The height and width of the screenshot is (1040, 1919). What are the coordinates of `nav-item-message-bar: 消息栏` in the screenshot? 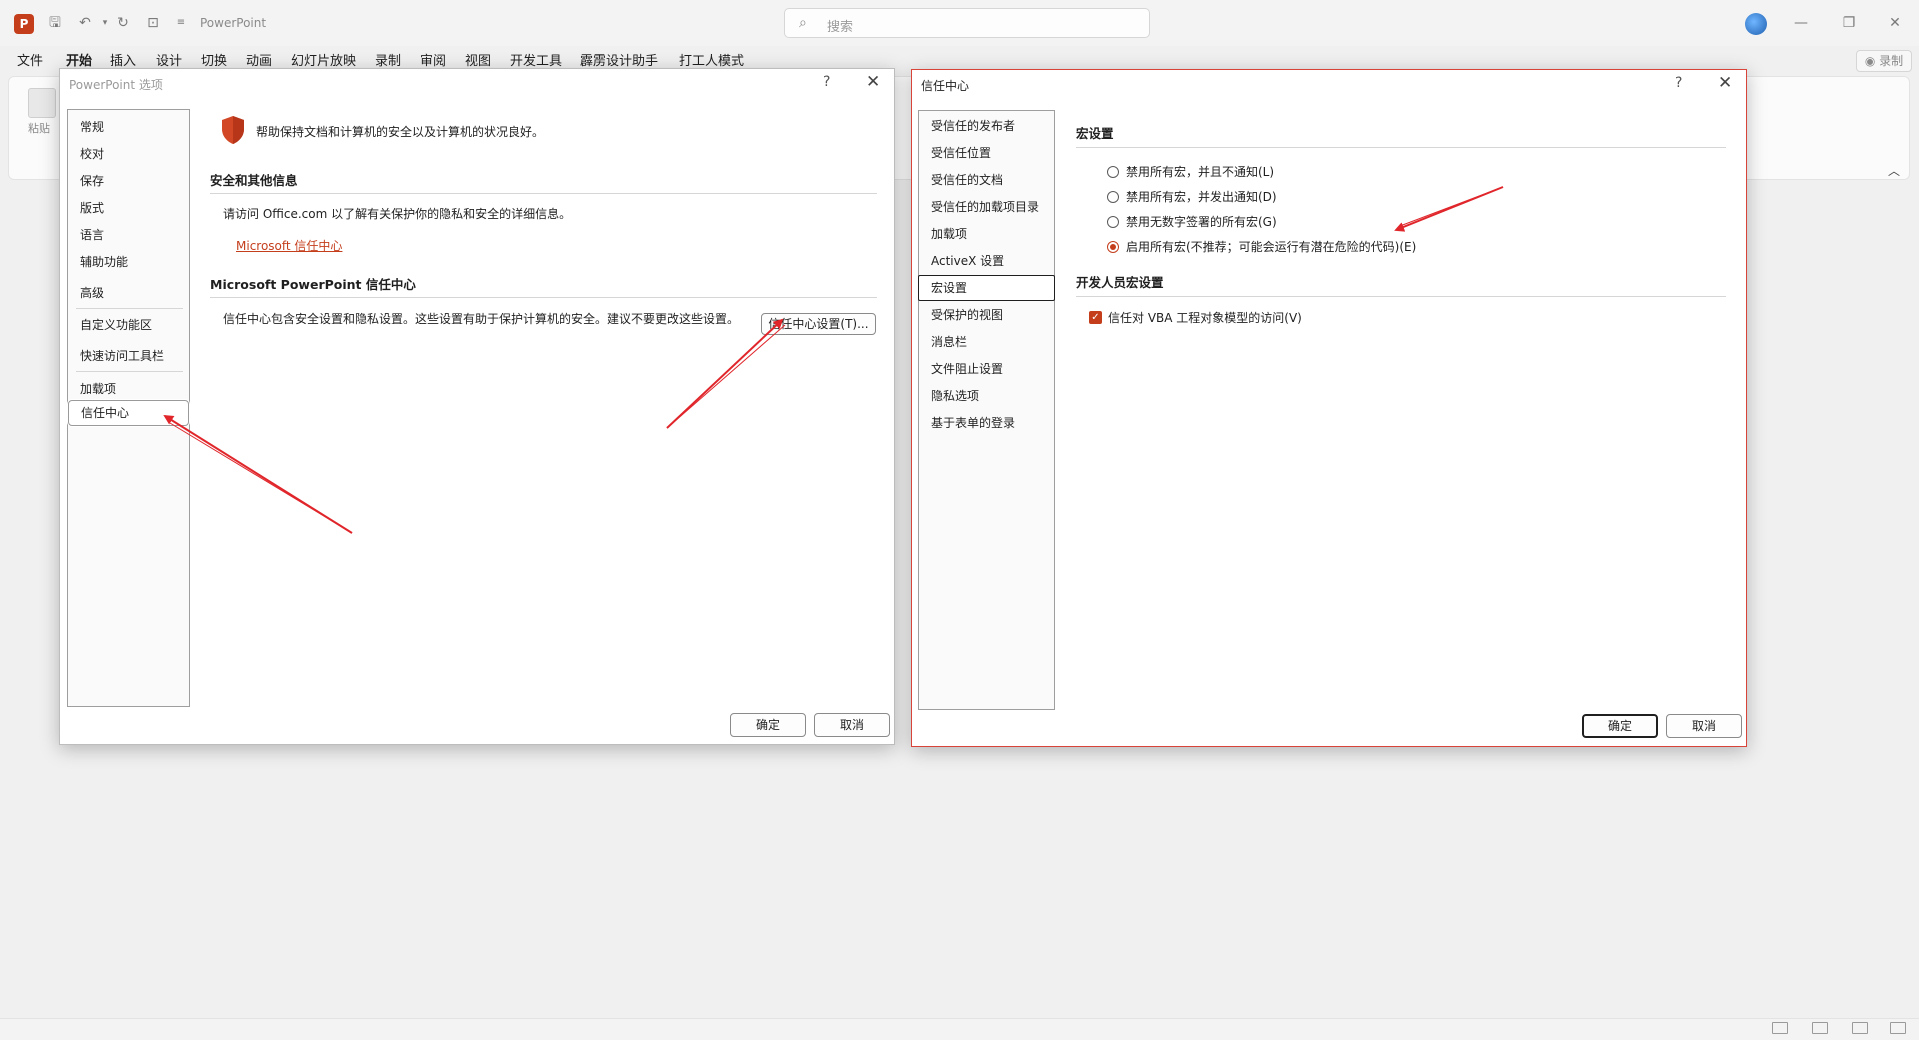 It's located at (986, 342).